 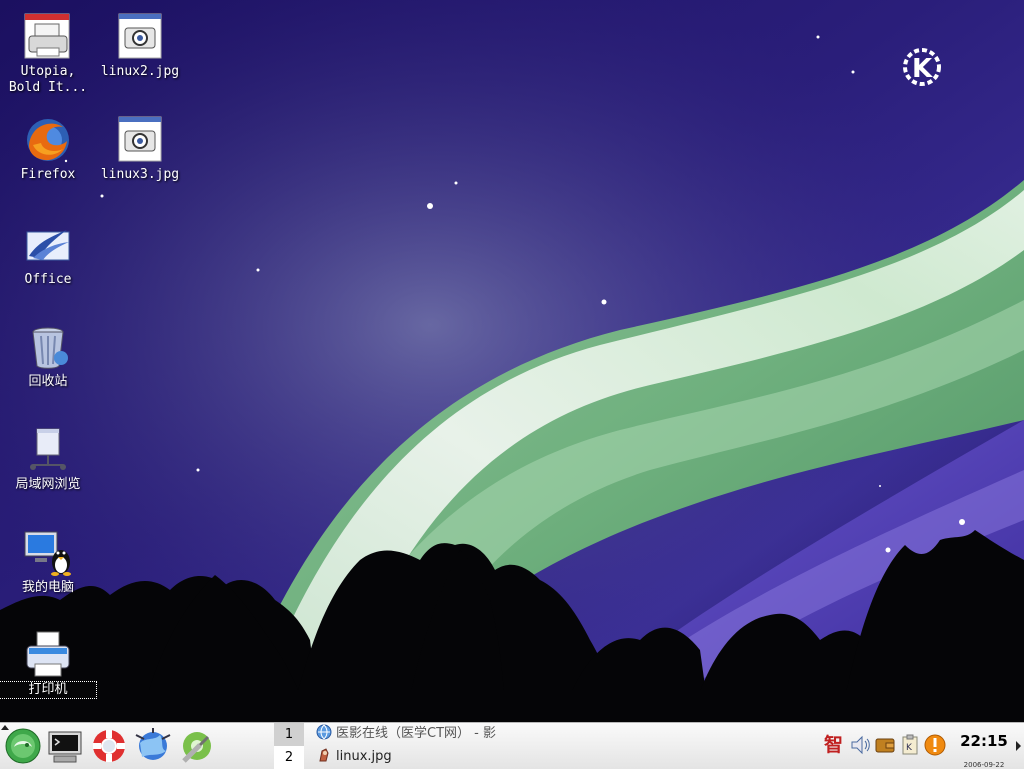 What do you see at coordinates (140, 174) in the screenshot?
I see `desktop-icon-label: linux3.jpg` at bounding box center [140, 174].